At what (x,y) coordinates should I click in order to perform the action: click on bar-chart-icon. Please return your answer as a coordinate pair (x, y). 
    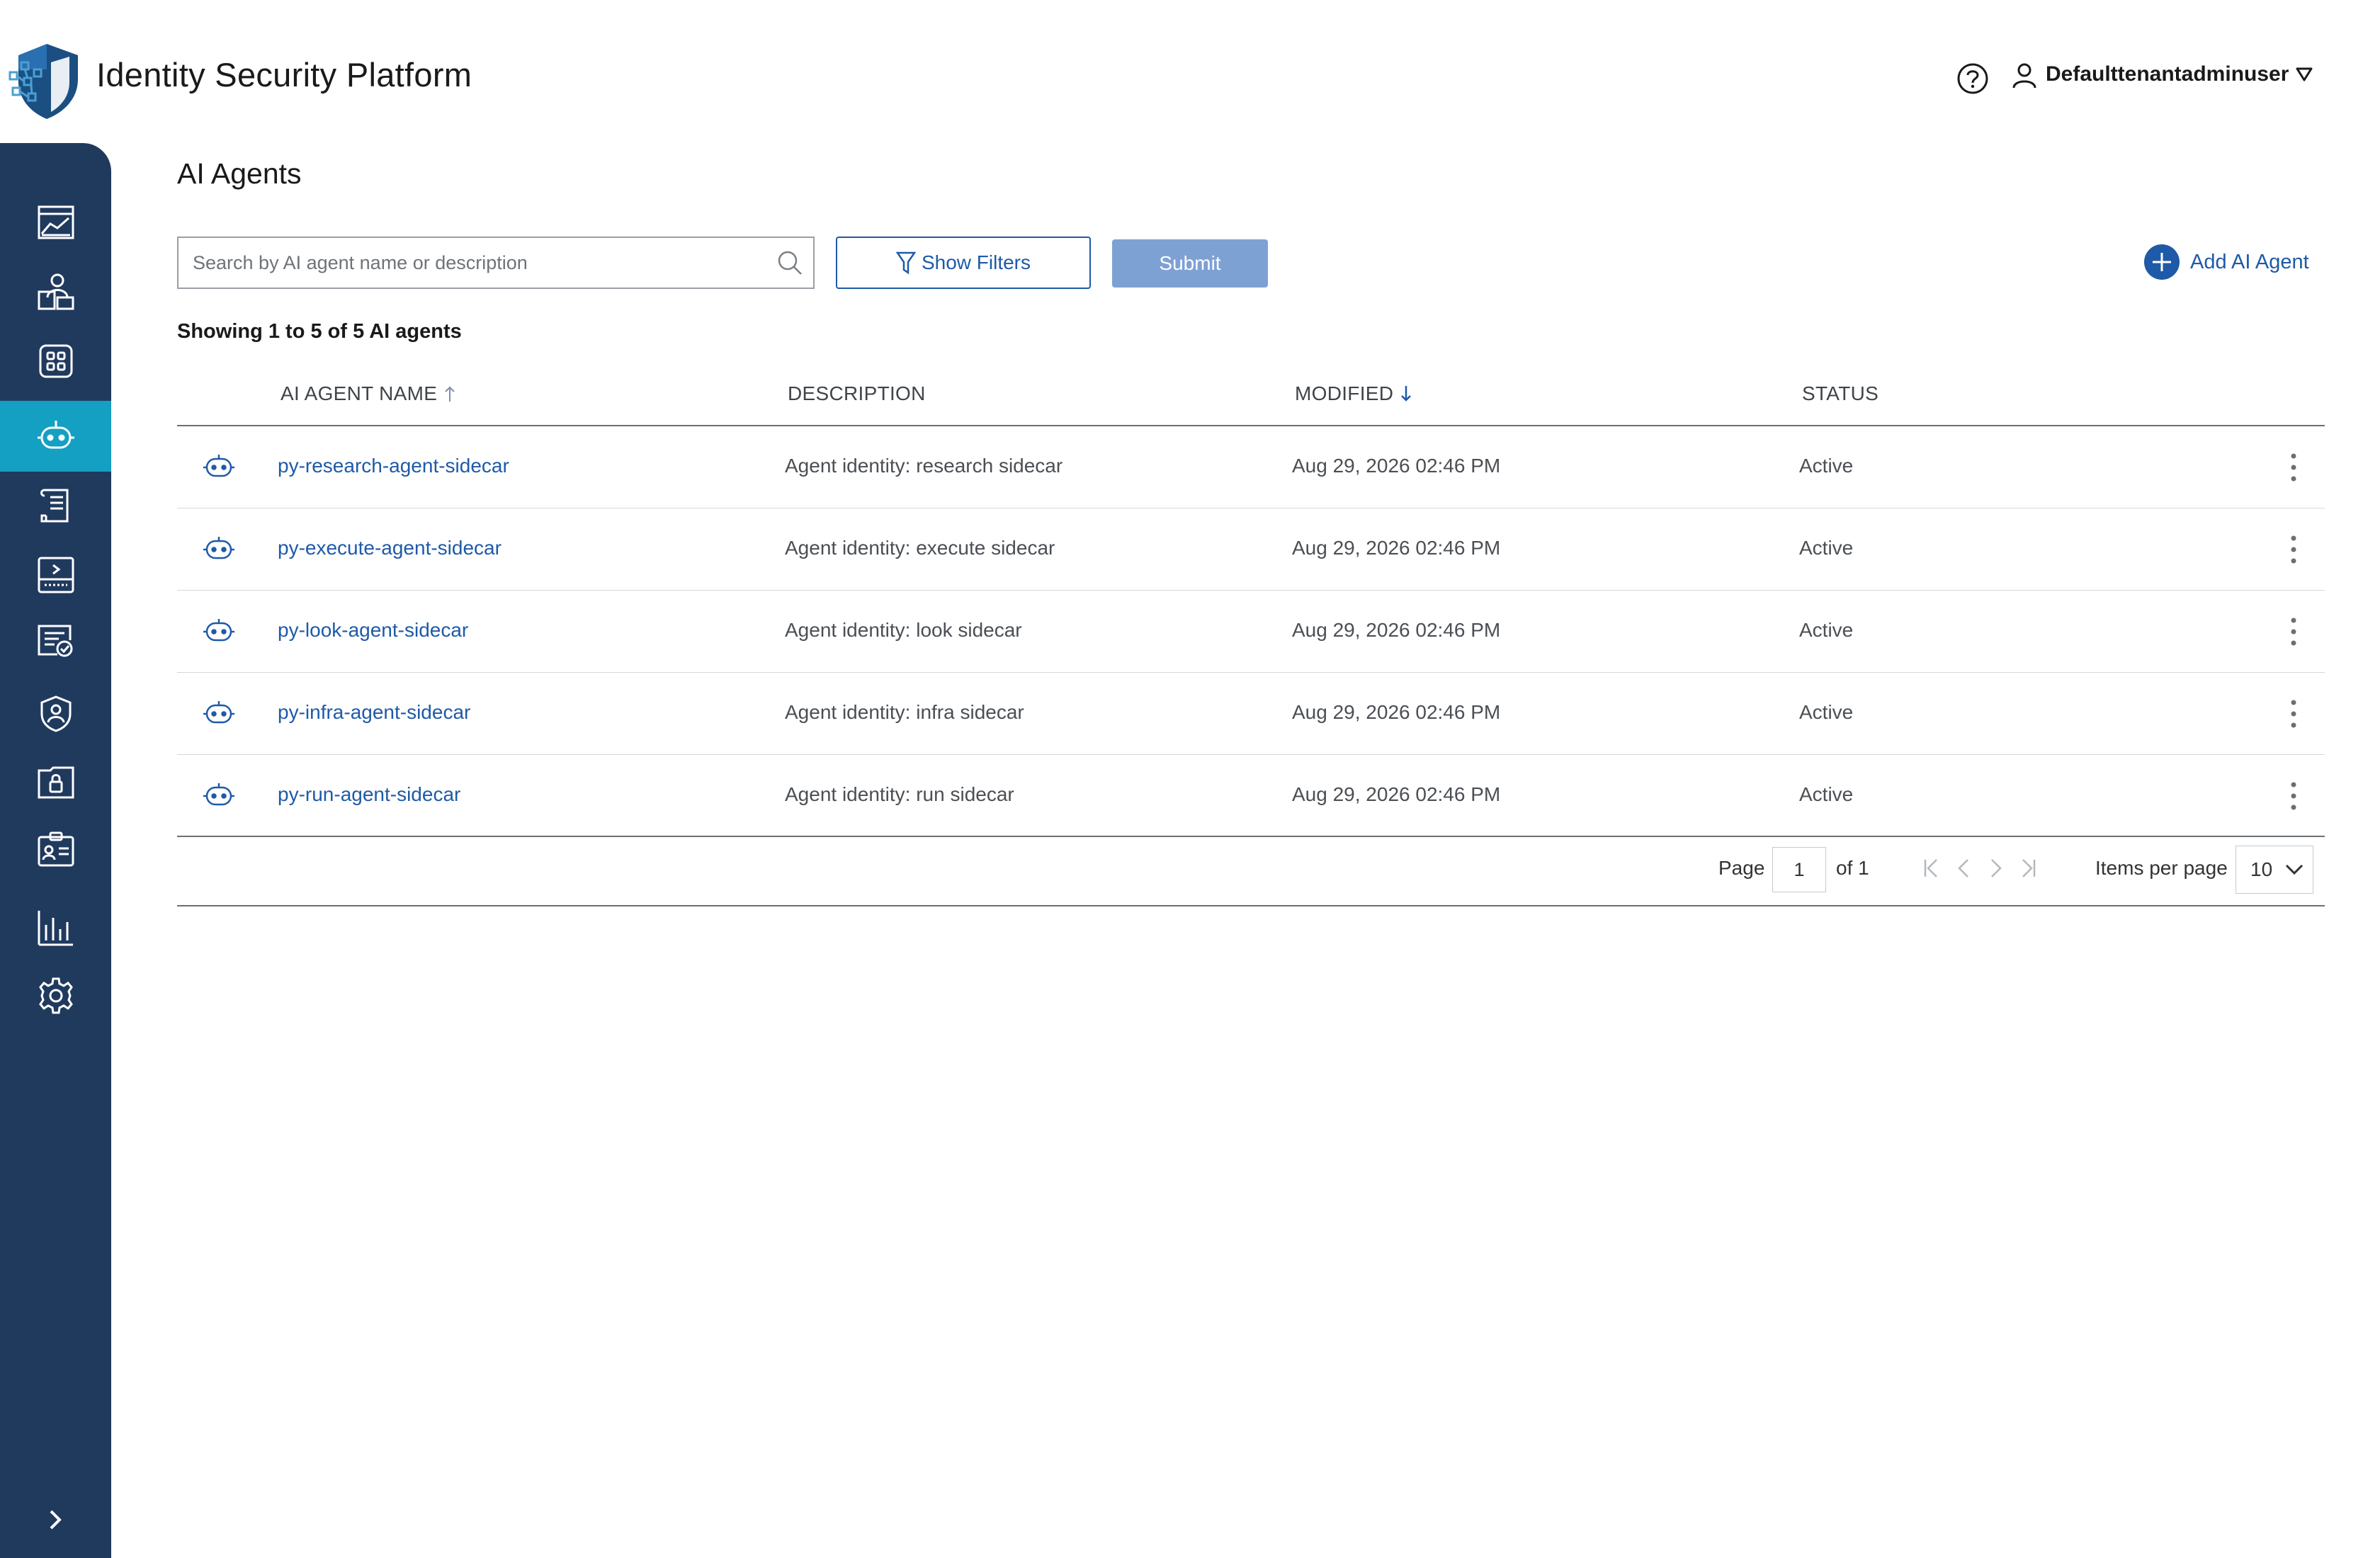
    Looking at the image, I should click on (56, 928).